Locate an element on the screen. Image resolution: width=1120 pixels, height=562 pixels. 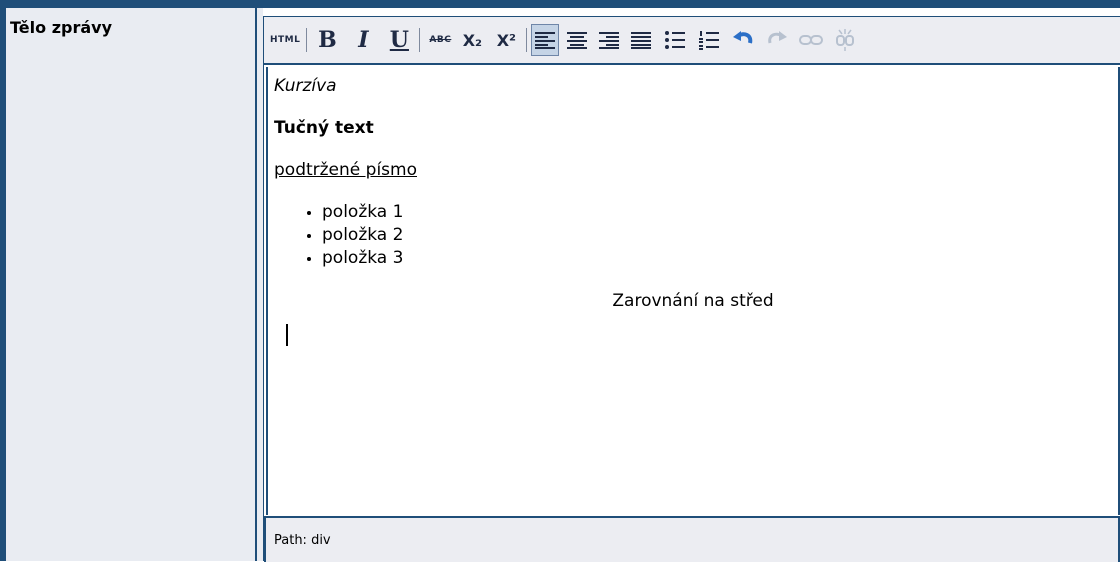
align-center-icon is located at coordinates (577, 40).